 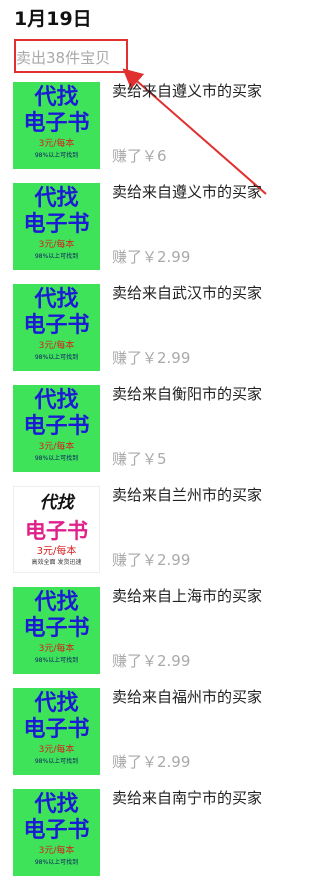 What do you see at coordinates (63, 58) in the screenshot?
I see `sold-summary: 卖出38件宝贝` at bounding box center [63, 58].